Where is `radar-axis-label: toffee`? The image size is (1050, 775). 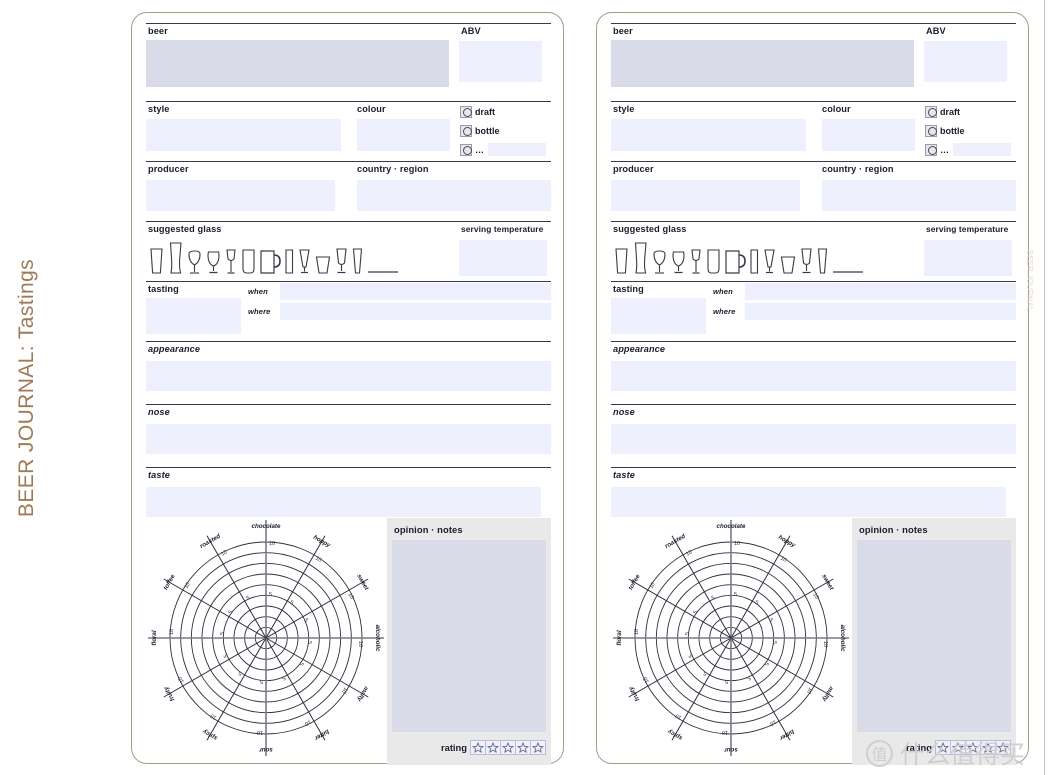
radar-axis-label: toffee is located at coordinates (169, 582).